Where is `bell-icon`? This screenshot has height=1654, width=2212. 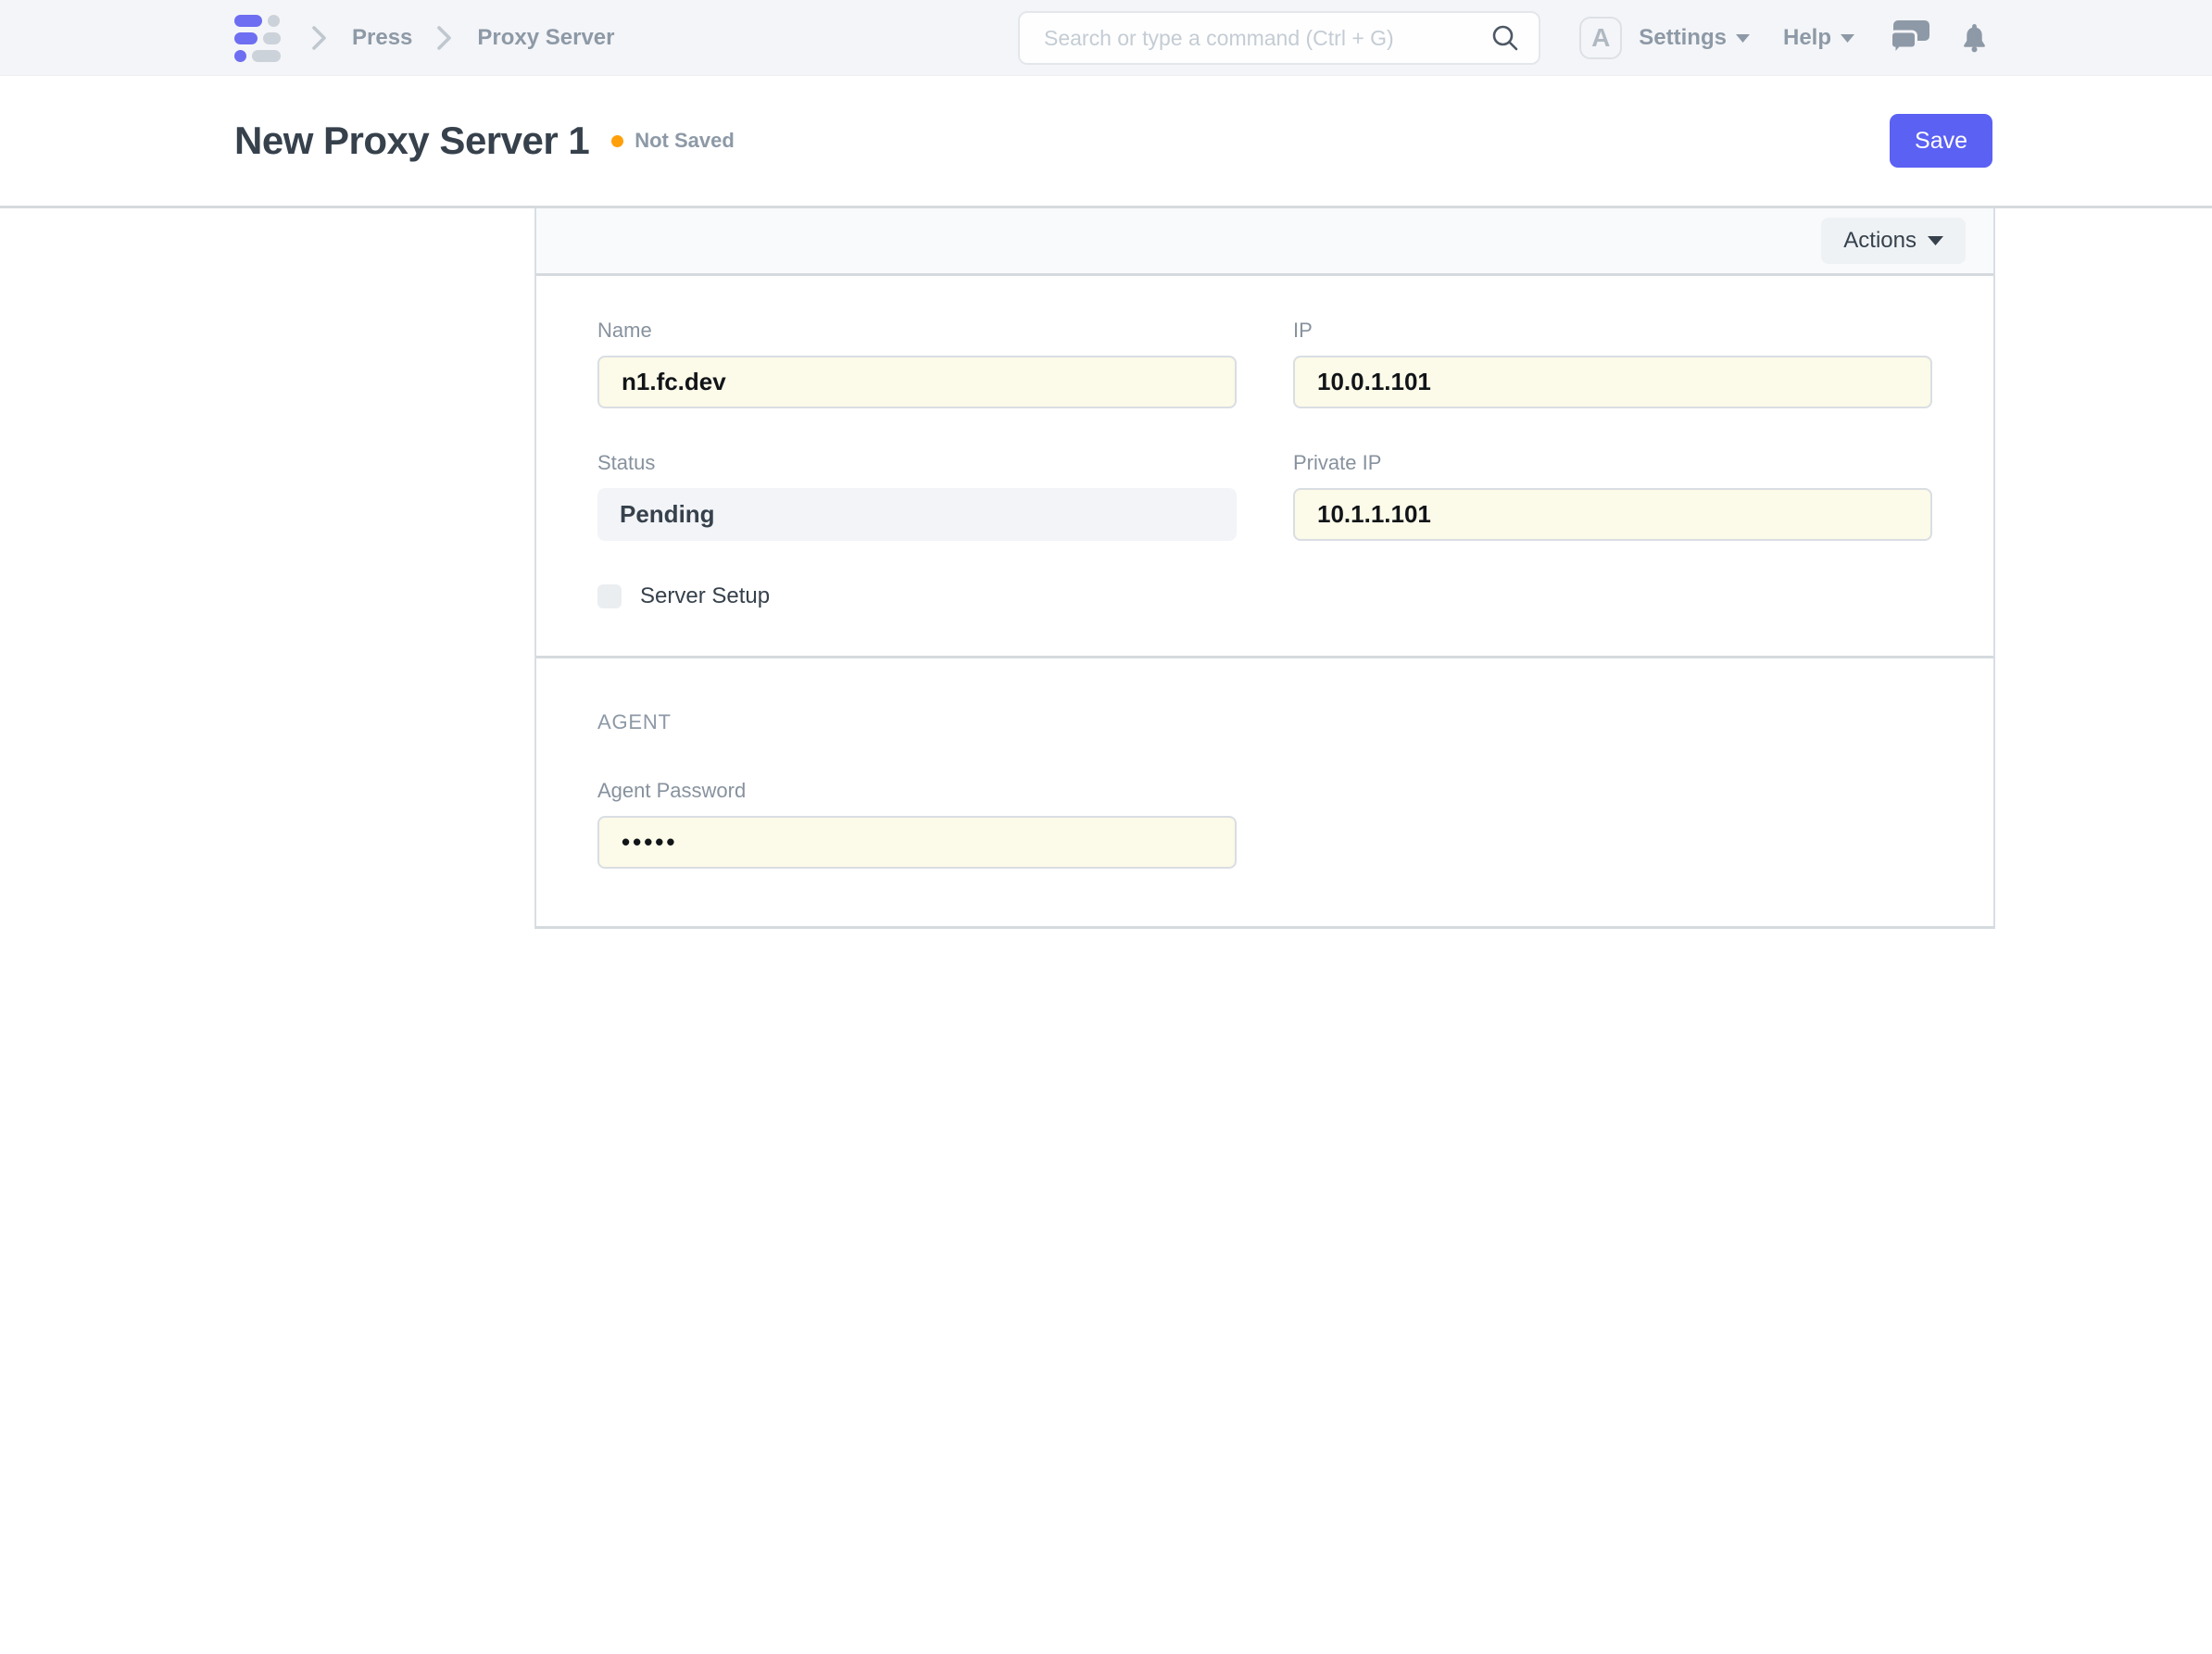
bell-icon is located at coordinates (1975, 38).